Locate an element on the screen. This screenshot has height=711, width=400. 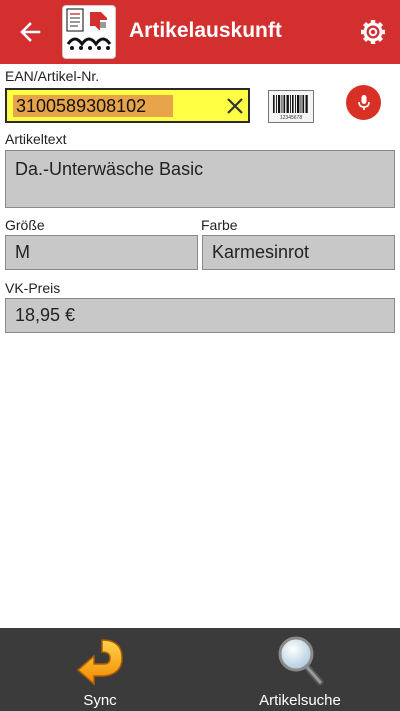
gear-icon is located at coordinates (373, 32).